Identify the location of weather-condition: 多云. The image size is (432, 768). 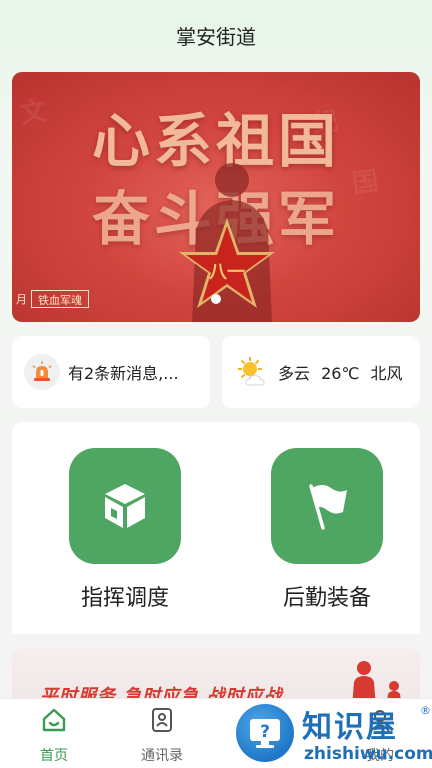
(294, 373).